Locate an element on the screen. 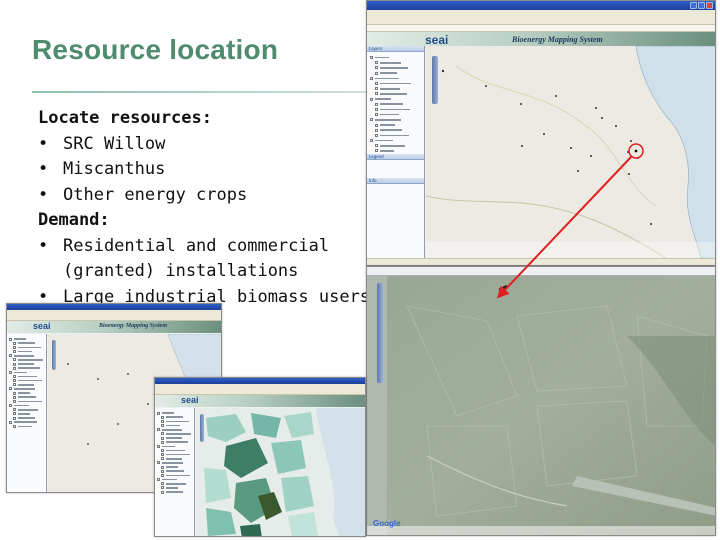  maximize-icon is located at coordinates (701, 5).